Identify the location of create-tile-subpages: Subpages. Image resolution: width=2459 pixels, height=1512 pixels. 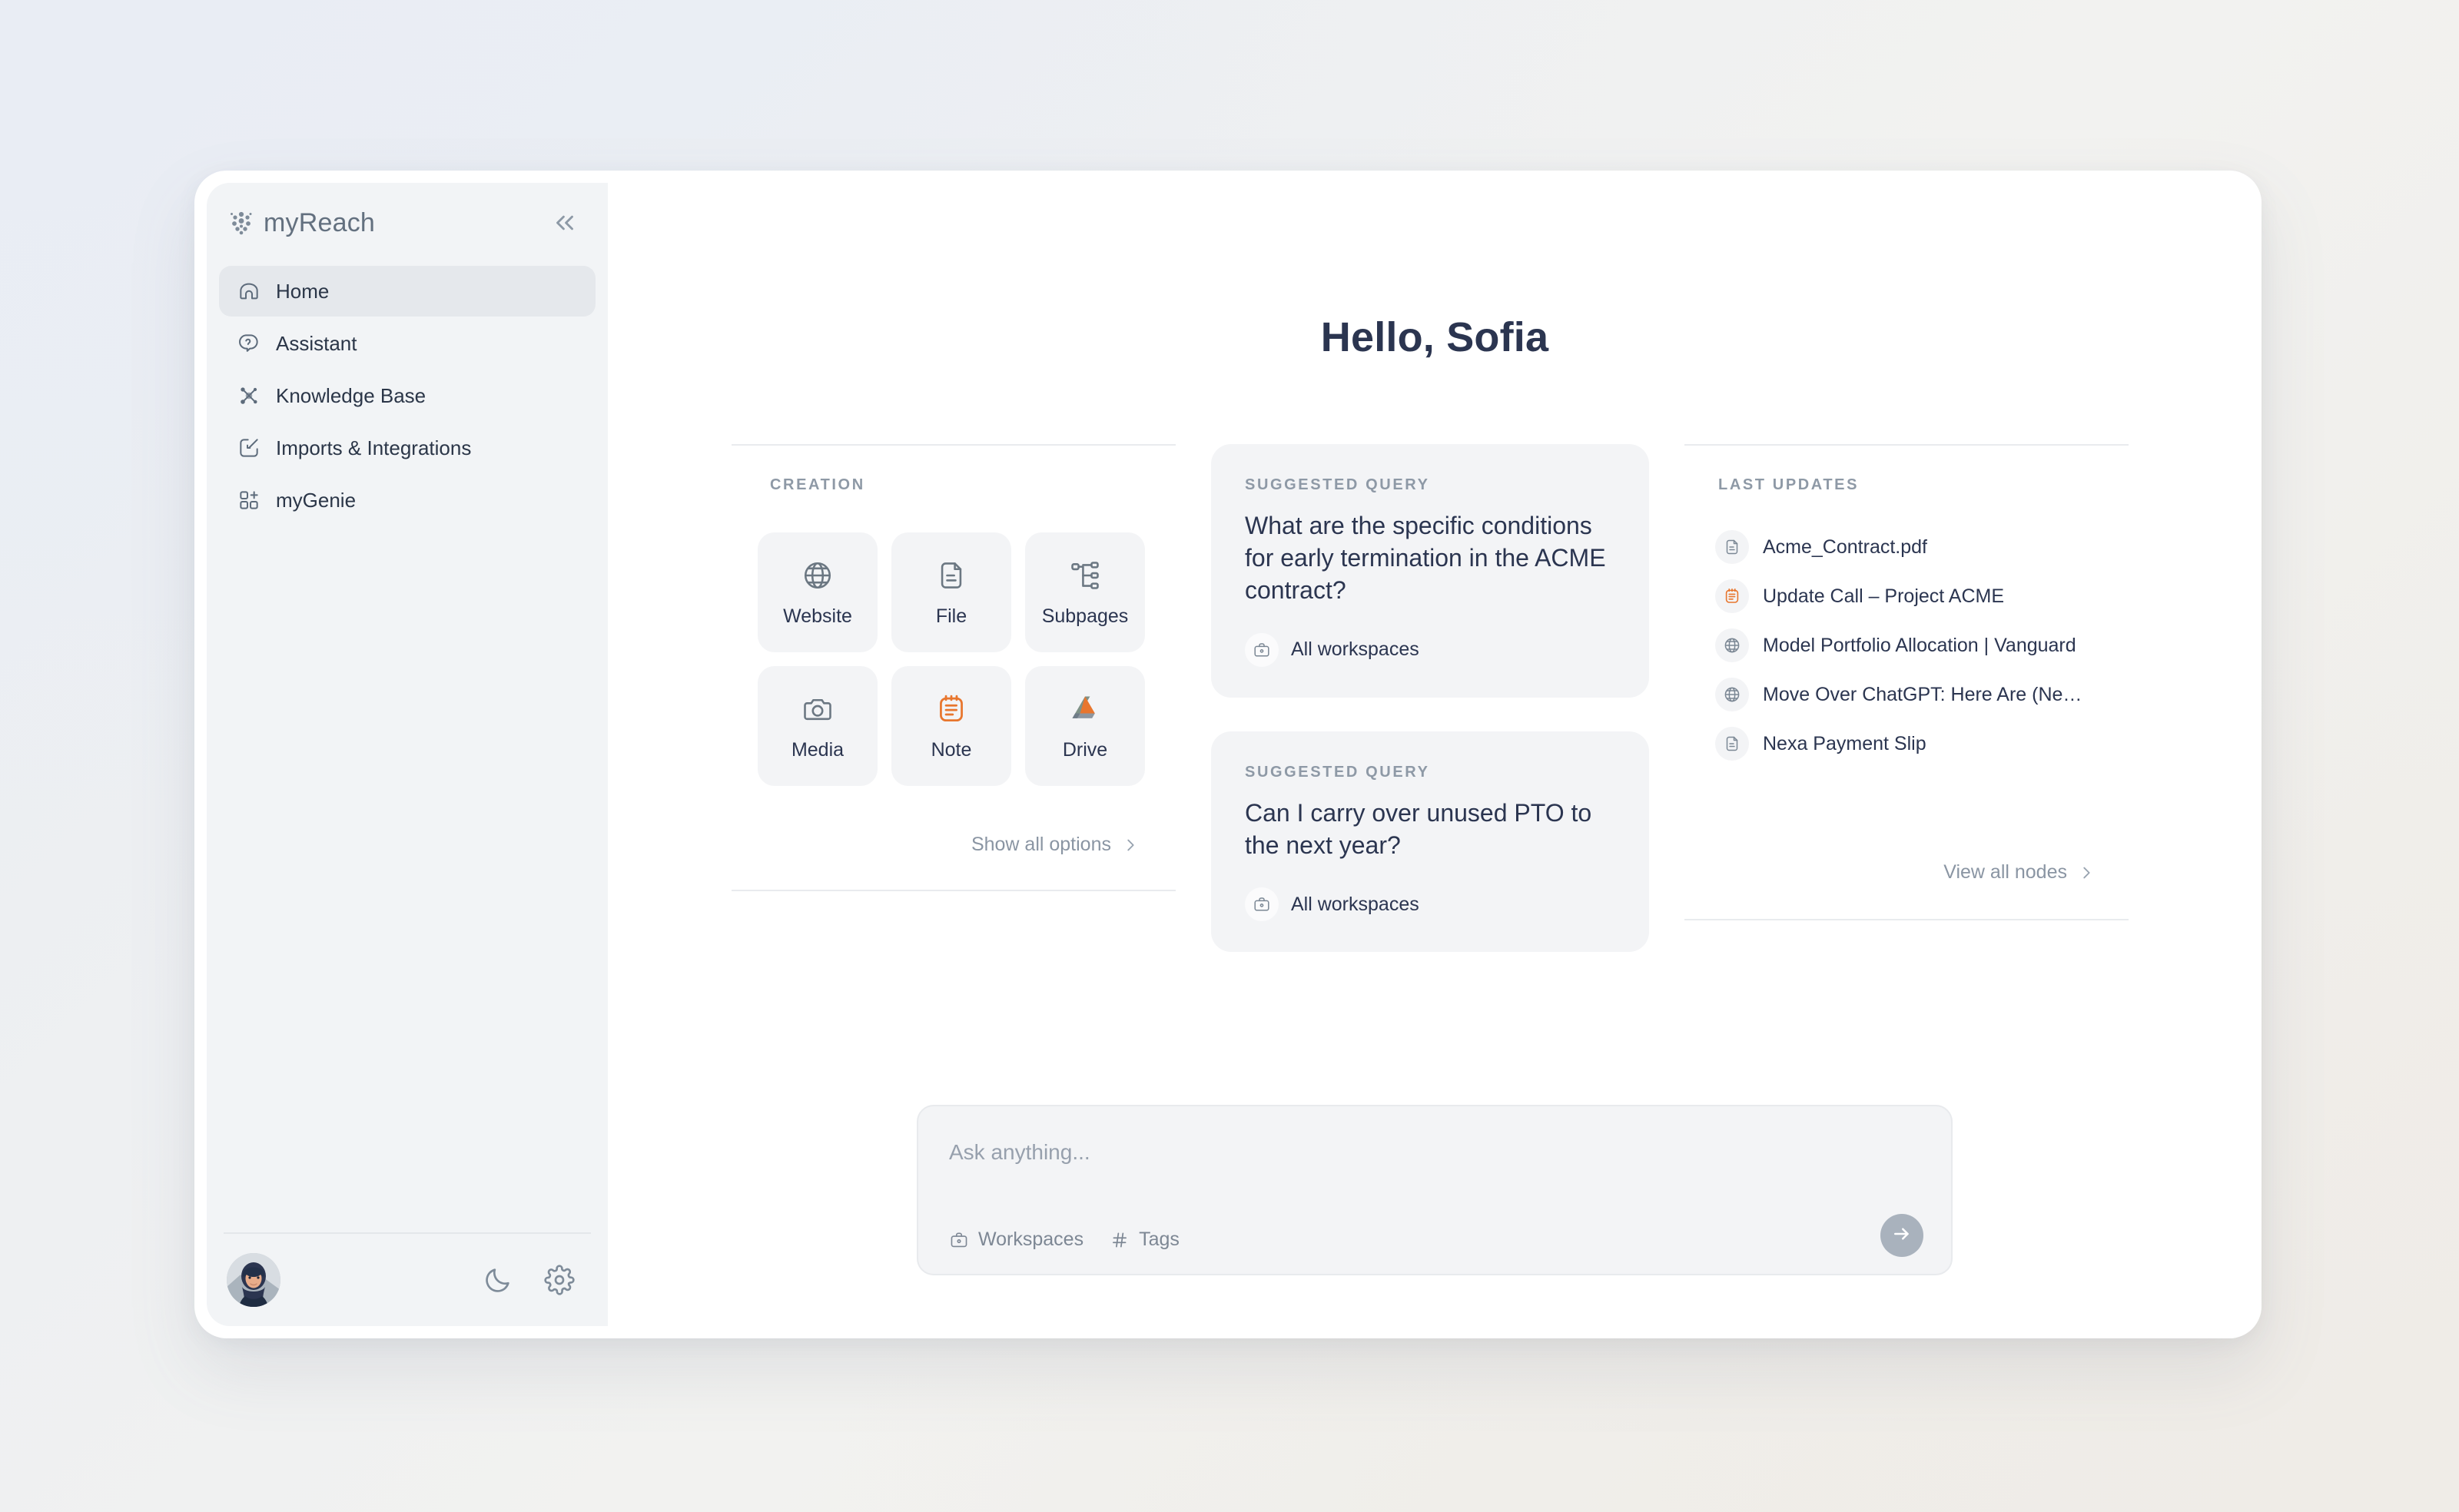
(1085, 592).